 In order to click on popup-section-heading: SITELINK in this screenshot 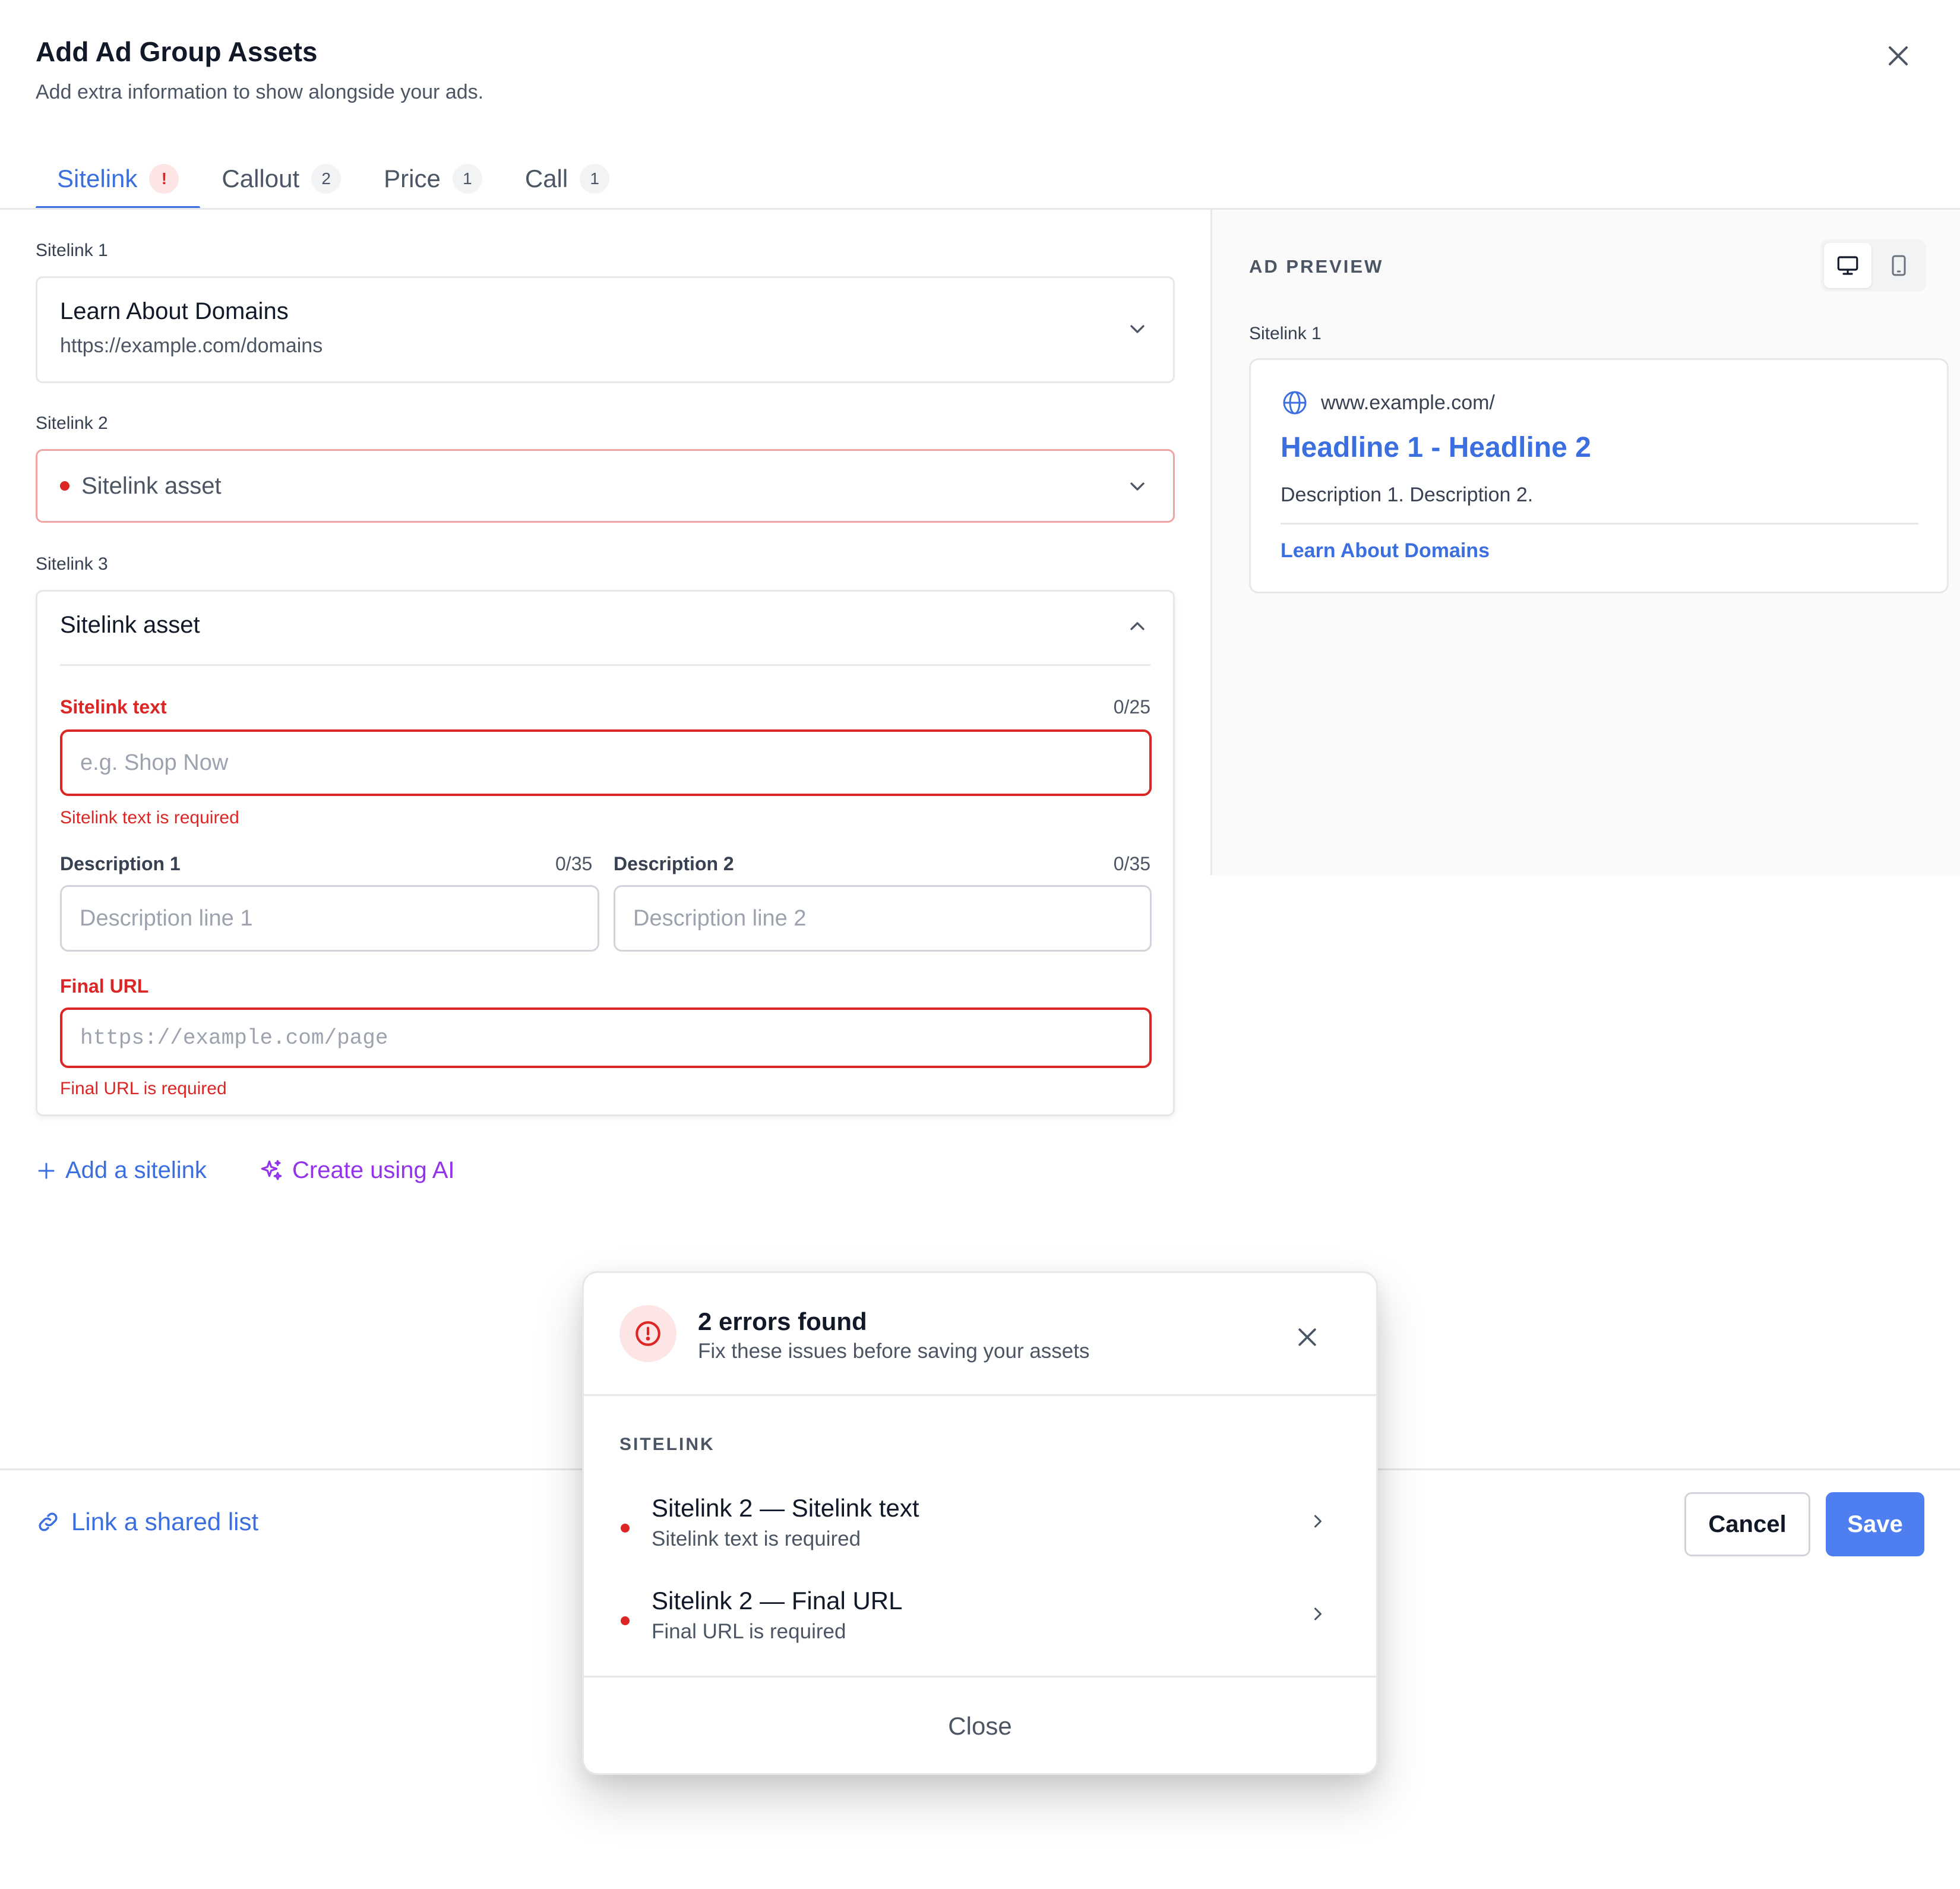, I will do `click(667, 1445)`.